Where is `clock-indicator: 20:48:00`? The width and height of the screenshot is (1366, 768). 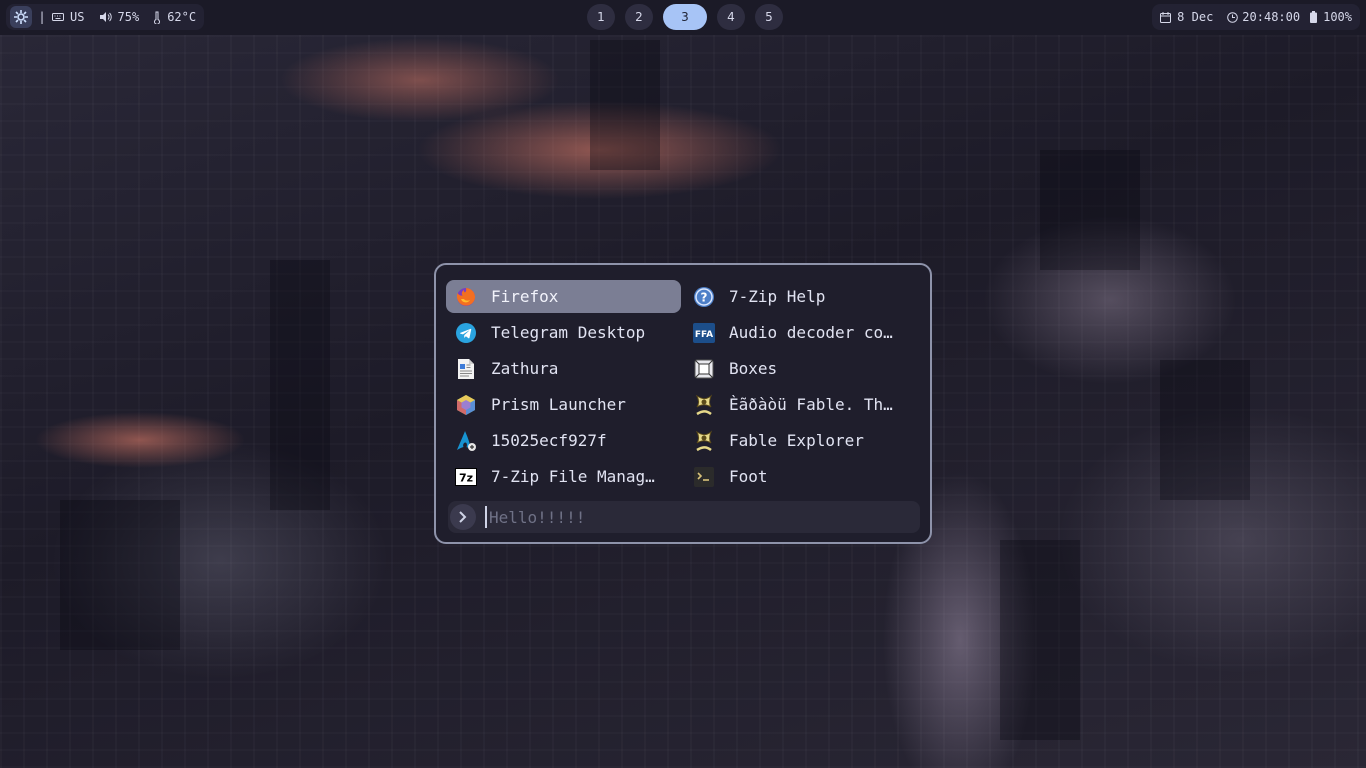 clock-indicator: 20:48:00 is located at coordinates (1263, 17).